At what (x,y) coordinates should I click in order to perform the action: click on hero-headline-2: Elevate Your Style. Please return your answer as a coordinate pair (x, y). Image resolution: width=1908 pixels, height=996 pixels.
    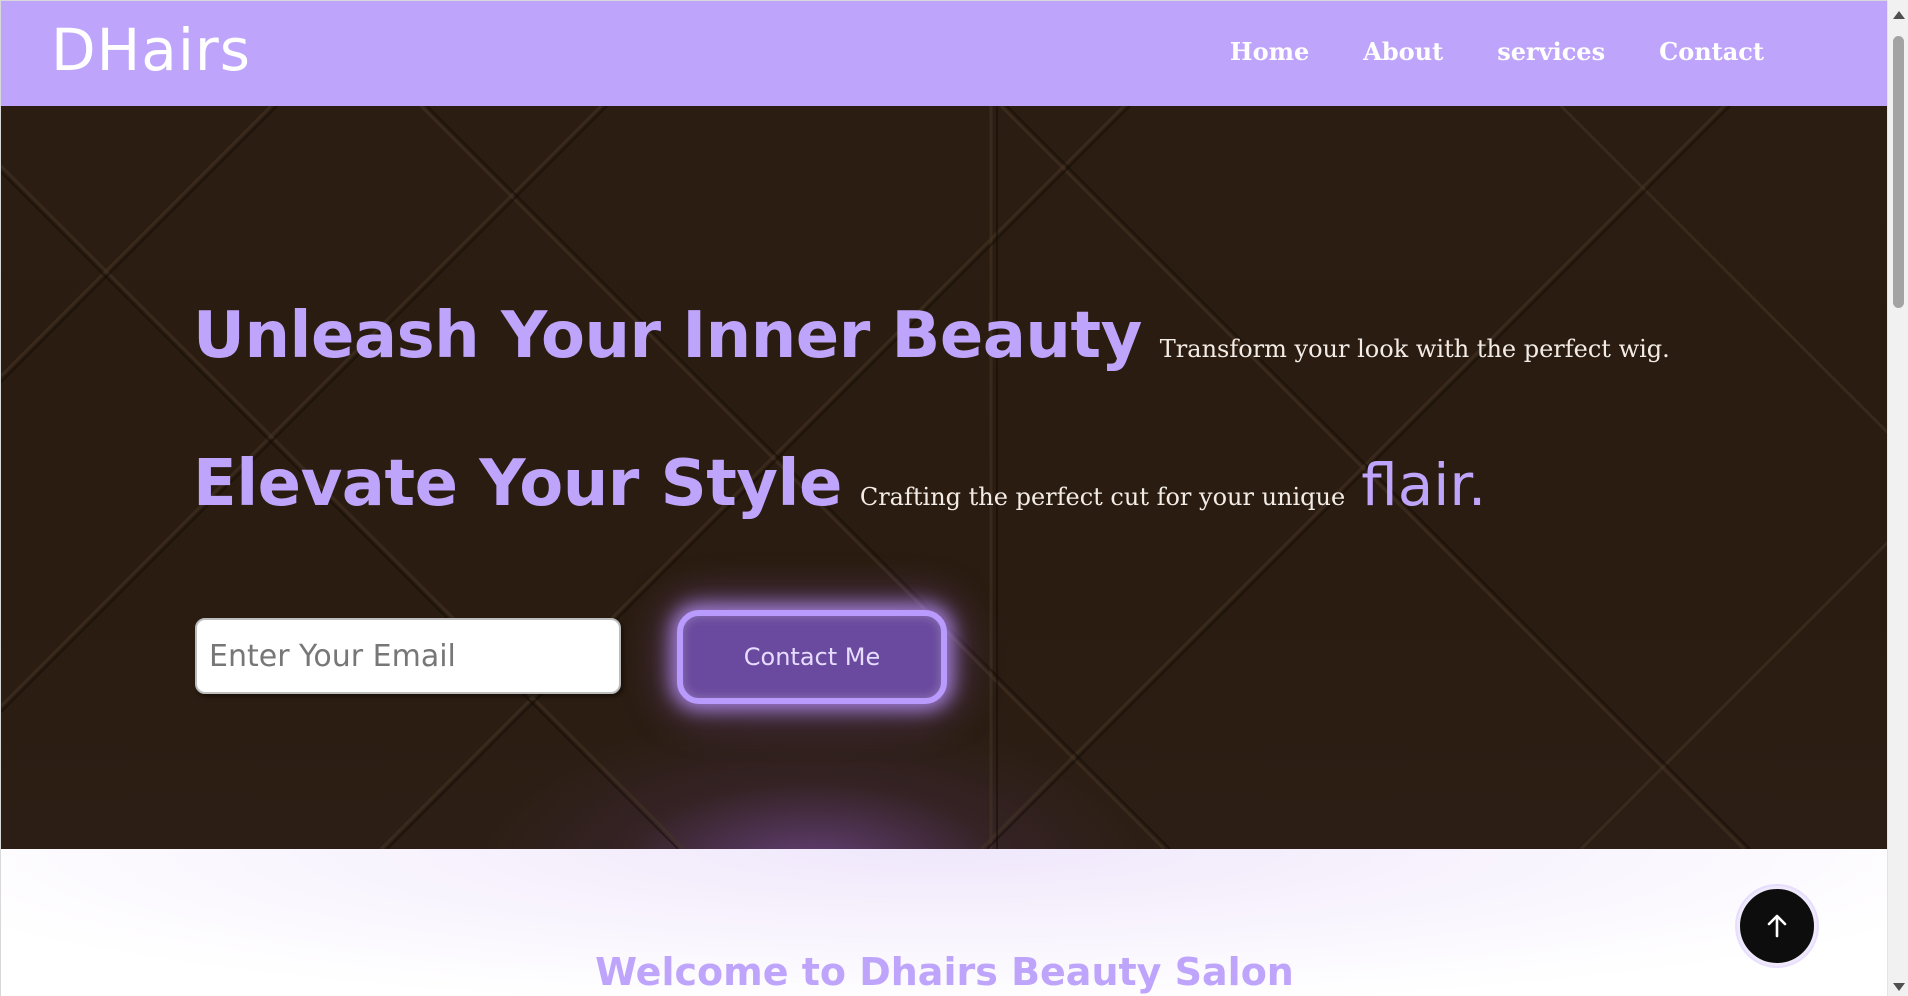
    Looking at the image, I should click on (517, 484).